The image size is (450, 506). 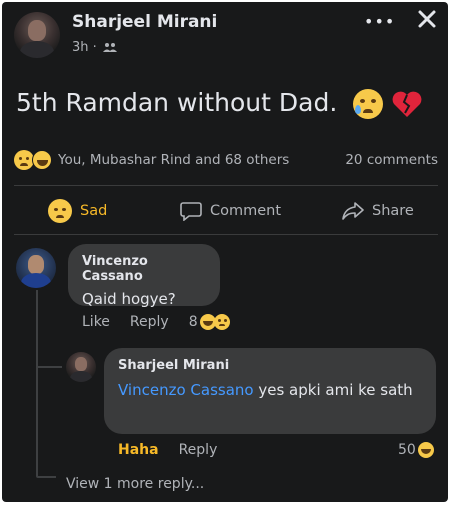 I want to click on share-button-label: Share, so click(x=393, y=211).